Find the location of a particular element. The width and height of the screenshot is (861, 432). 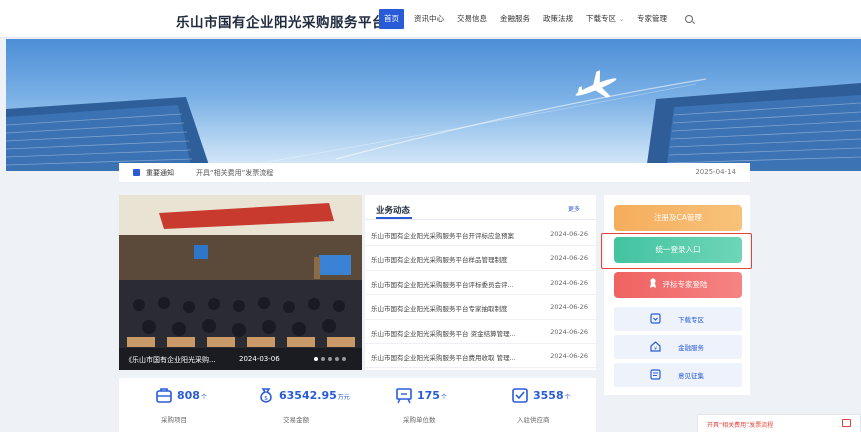

news-item: 乐山市国有企业阳光采购服务平台费用收取 管理... 2024-06-26 is located at coordinates (480, 356).